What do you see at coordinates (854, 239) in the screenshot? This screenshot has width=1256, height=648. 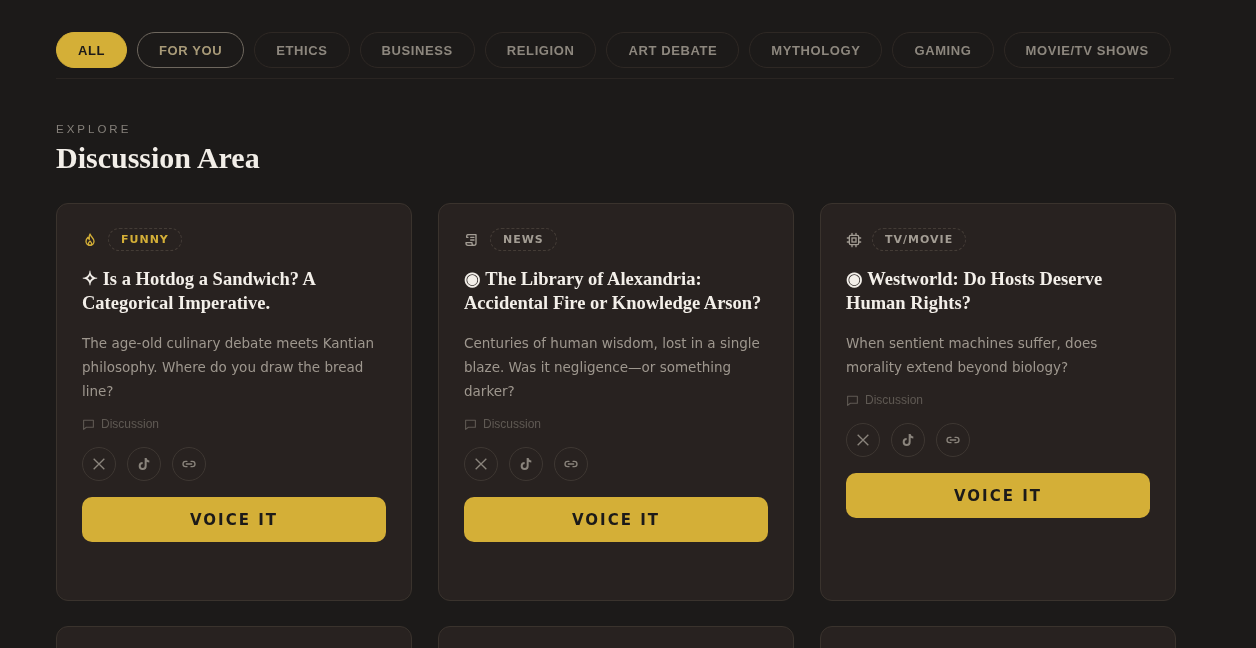 I see `chip-icon` at bounding box center [854, 239].